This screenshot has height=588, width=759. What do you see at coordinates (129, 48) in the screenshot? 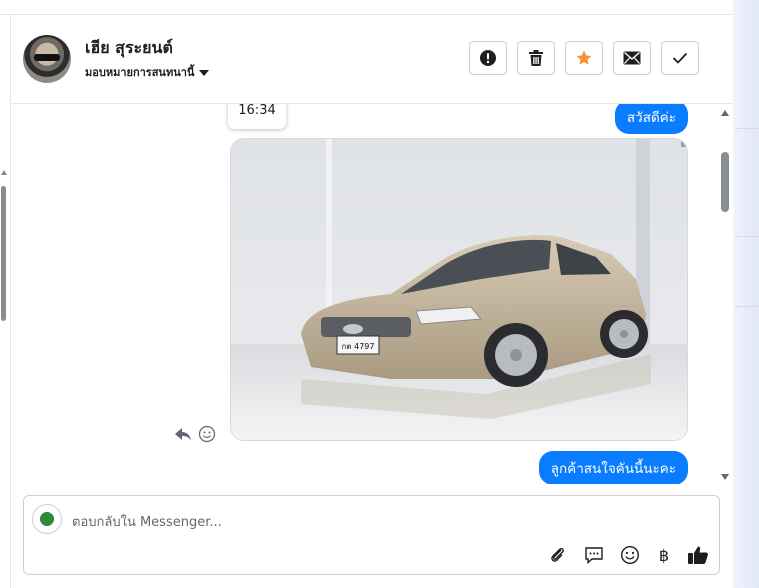
I see `contact-name: เฮีย สุระยนต์` at bounding box center [129, 48].